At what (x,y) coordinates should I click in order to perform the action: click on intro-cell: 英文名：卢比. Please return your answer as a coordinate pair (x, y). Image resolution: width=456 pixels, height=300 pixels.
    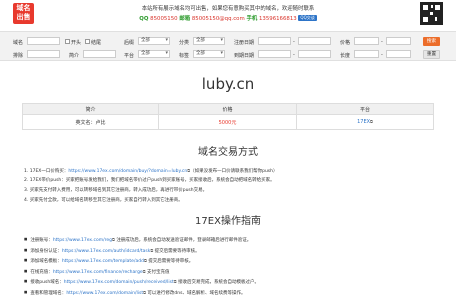
    Looking at the image, I should click on (90, 122).